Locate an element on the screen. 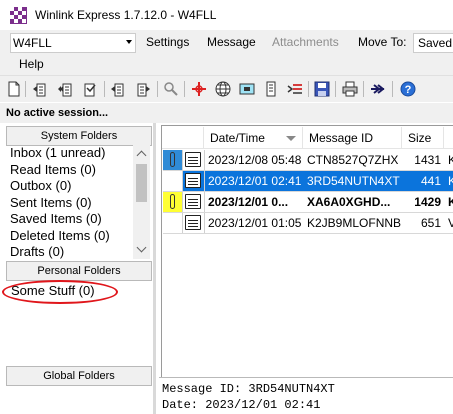 The width and height of the screenshot is (453, 414). forward-icon is located at coordinates (91, 89).